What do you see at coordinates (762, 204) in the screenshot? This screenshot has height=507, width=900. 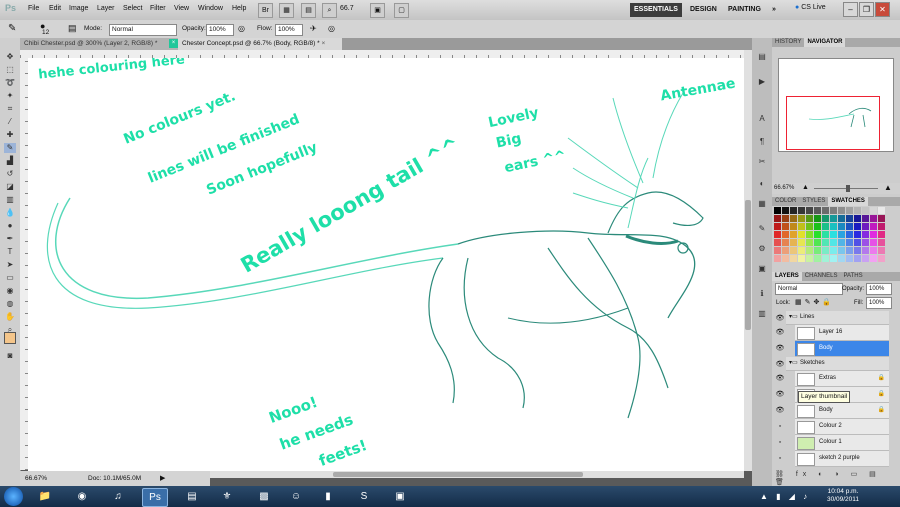 I see `masks-icon: ▦` at bounding box center [762, 204].